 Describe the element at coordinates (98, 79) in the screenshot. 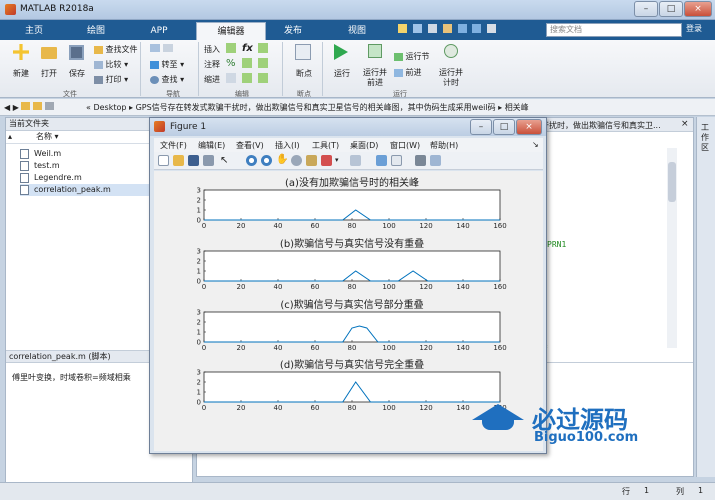

I see `printer-icon` at that location.